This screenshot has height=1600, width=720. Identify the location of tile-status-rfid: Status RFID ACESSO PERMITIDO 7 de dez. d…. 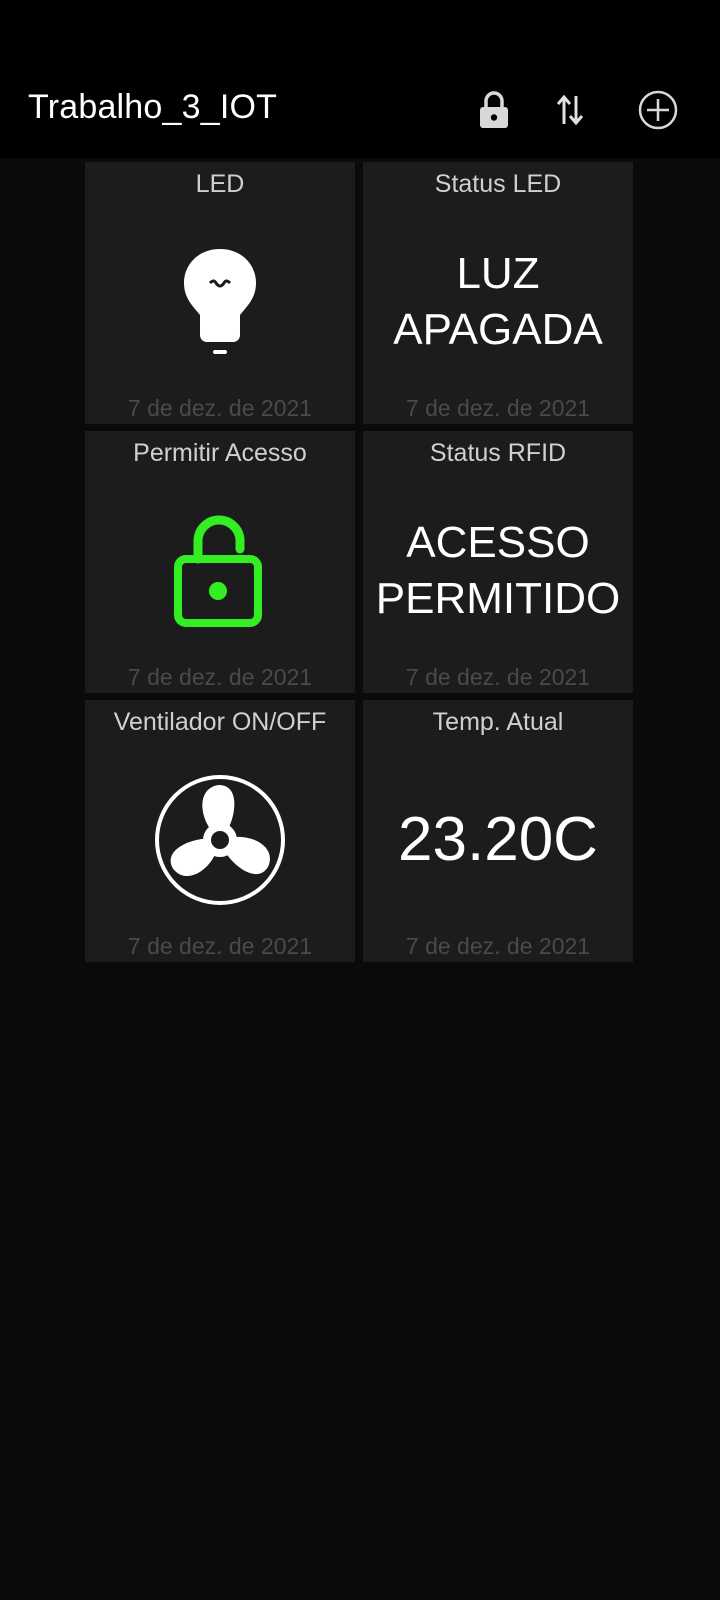
(498, 562).